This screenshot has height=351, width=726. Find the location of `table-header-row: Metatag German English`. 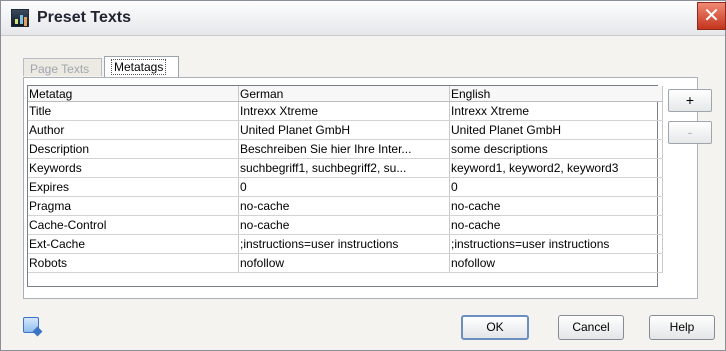

table-header-row: Metatag German English is located at coordinates (345, 94).